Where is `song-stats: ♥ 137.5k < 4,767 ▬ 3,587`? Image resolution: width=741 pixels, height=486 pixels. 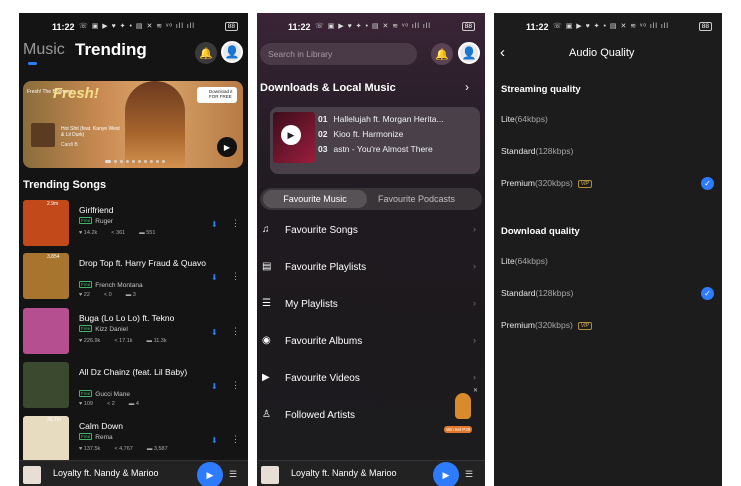
song-stats: ♥ 137.5k < 4,767 ▬ 3,587 is located at coordinates (123, 449).